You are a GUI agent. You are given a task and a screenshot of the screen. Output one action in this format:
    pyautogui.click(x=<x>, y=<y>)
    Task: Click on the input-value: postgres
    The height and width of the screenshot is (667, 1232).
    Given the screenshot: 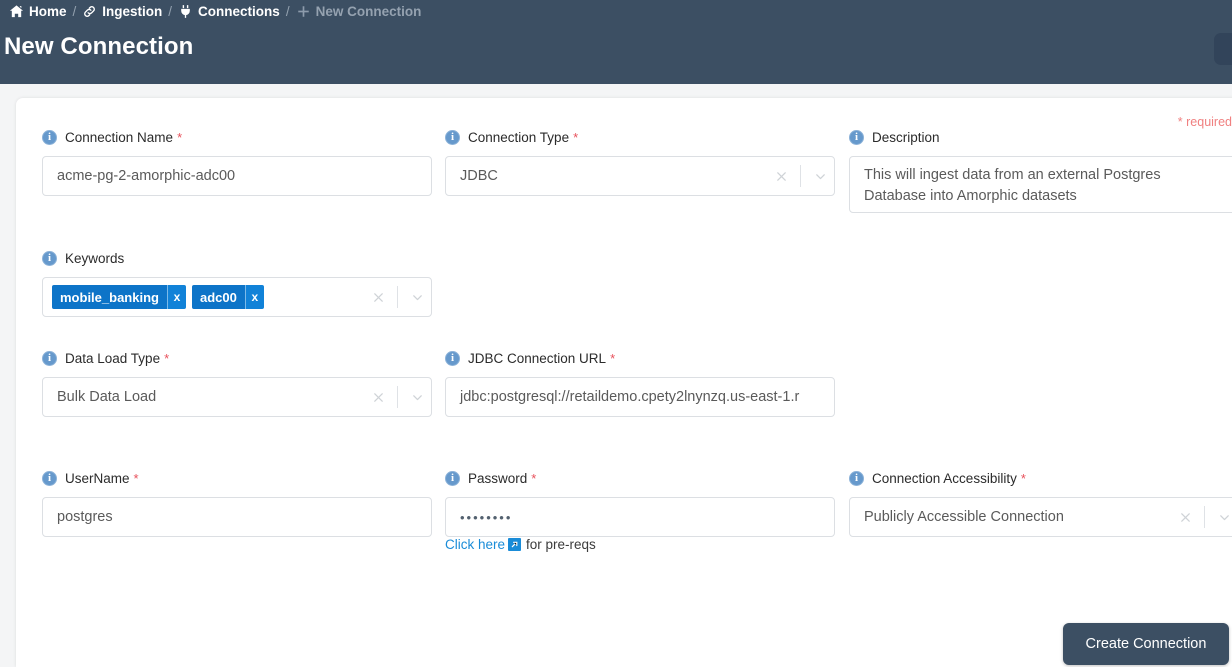 What is the action you would take?
    pyautogui.click(x=85, y=517)
    